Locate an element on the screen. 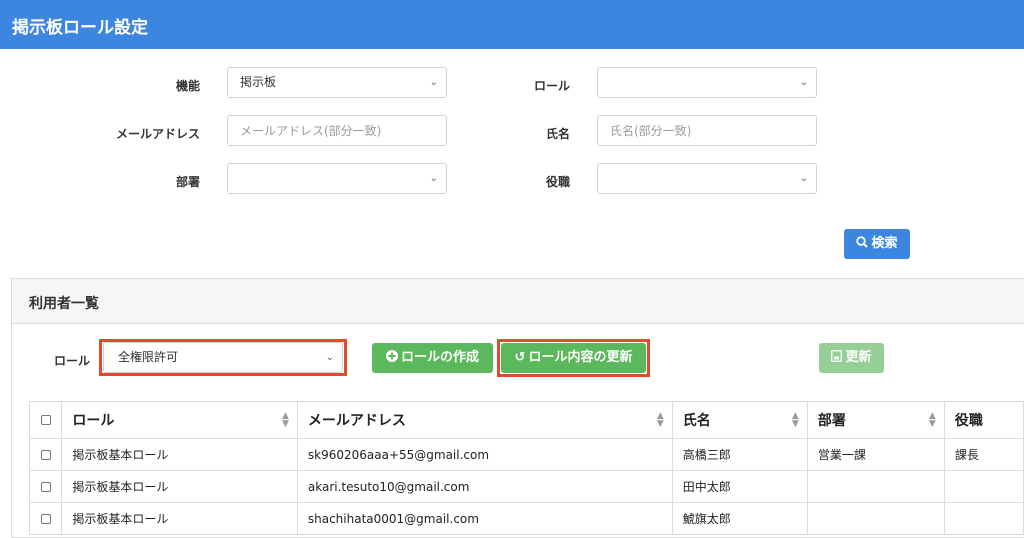  column-header-position: 役職 is located at coordinates (983, 420).